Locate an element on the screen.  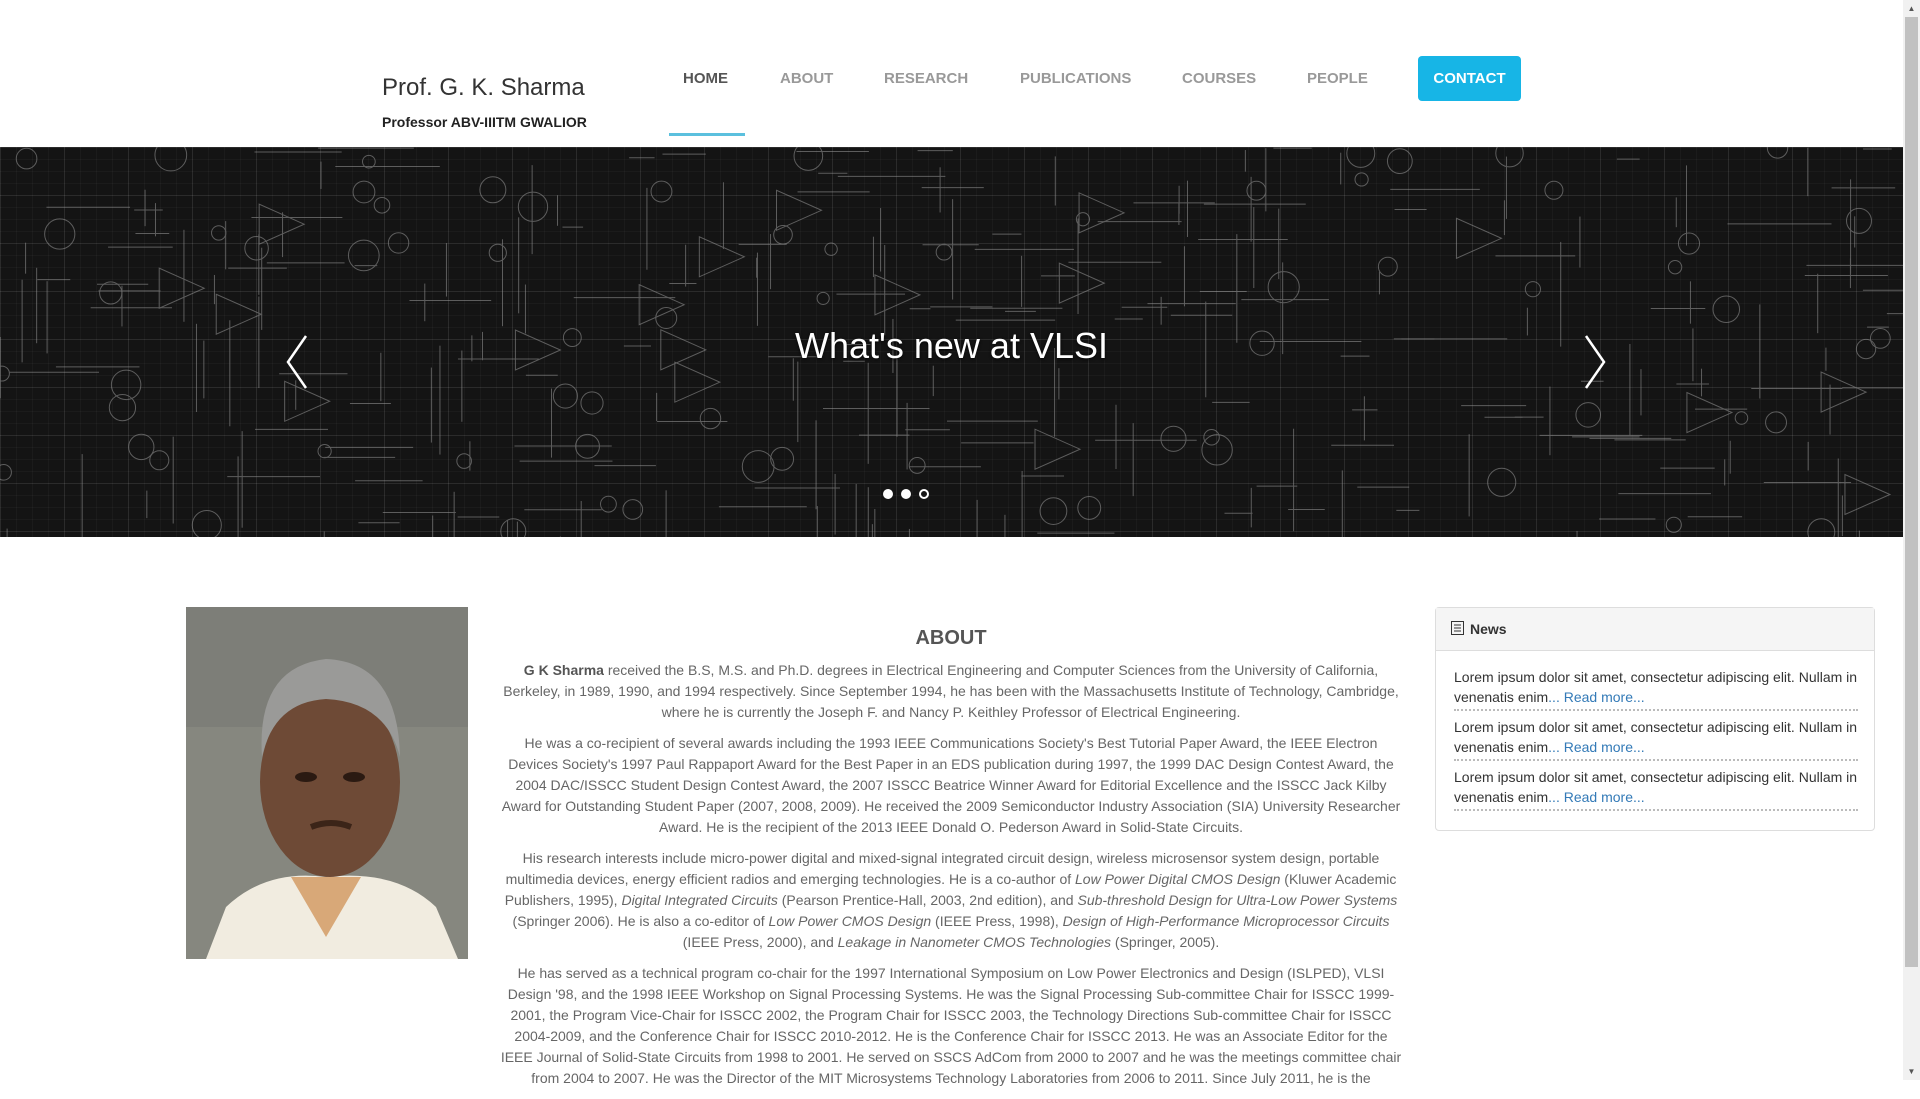
brand-name: Prof. G. K. Sharma is located at coordinates (483, 88).